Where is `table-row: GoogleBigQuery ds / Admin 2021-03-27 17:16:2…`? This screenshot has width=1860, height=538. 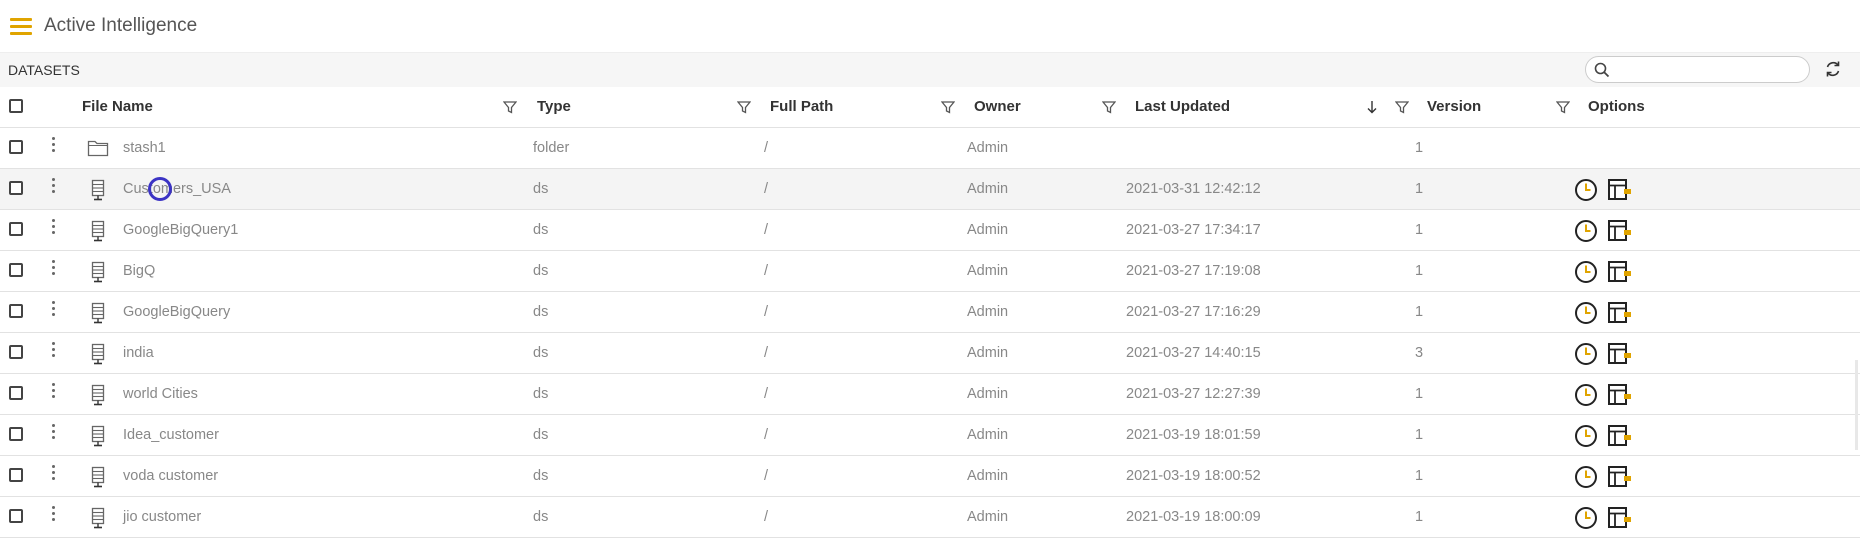 table-row: GoogleBigQuery ds / Admin 2021-03-27 17:16:2… is located at coordinates (930, 312).